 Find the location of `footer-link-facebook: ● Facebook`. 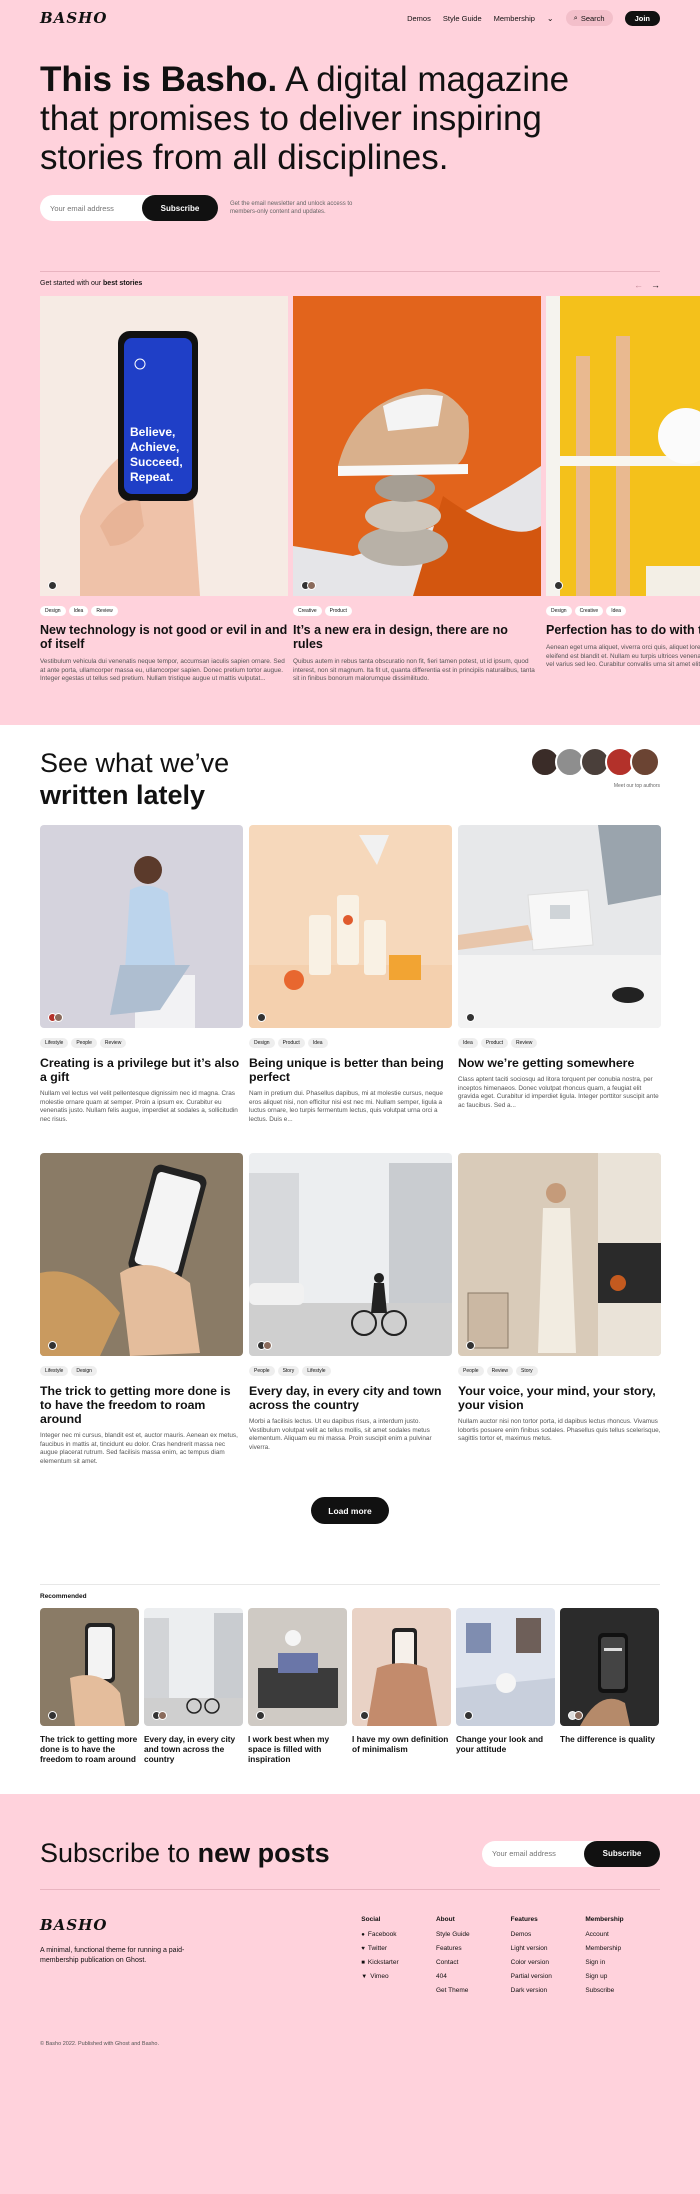

footer-link-facebook: ● Facebook is located at coordinates (398, 1934).